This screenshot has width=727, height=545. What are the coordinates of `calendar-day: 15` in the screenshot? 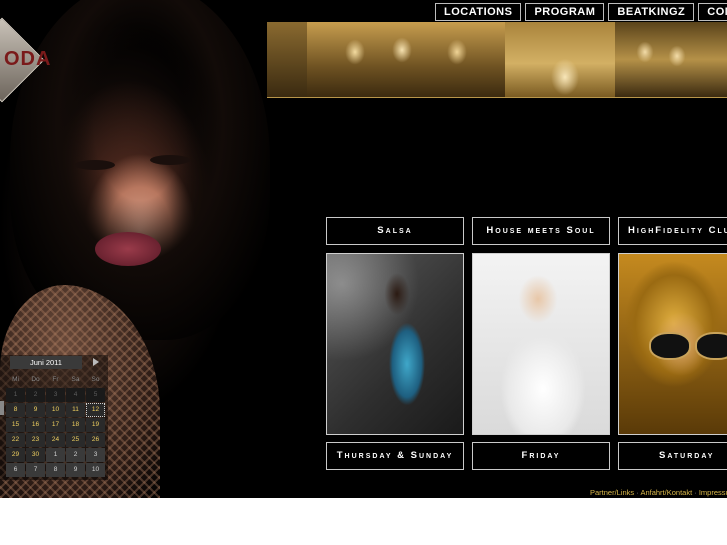 It's located at (15, 425).